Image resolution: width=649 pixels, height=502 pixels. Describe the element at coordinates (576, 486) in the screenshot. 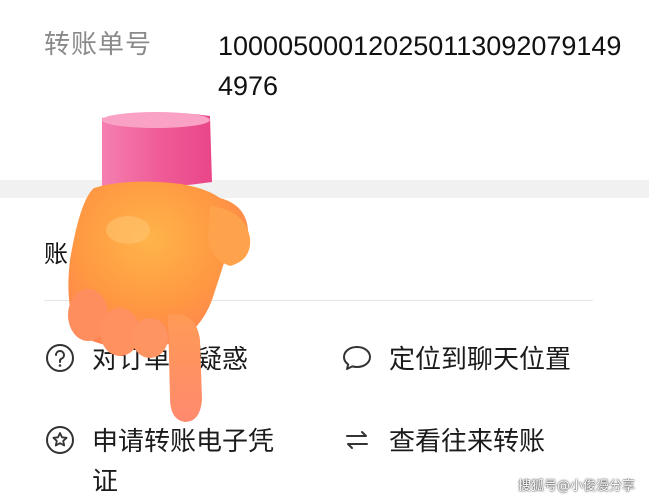

I see `watermark: 搜狐号@小俊漫分享` at that location.